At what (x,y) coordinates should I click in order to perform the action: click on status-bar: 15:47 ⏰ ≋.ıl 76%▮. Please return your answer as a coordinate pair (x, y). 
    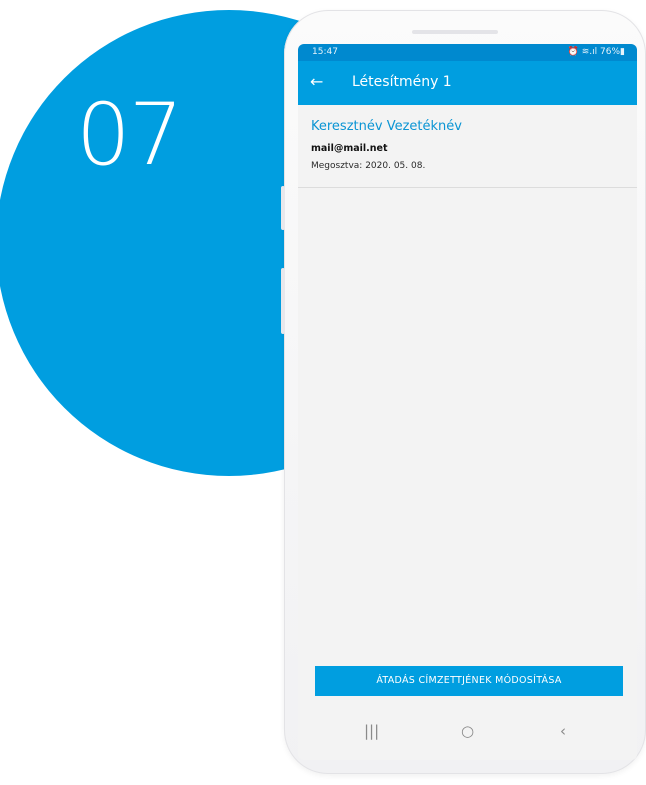
    Looking at the image, I should click on (467, 52).